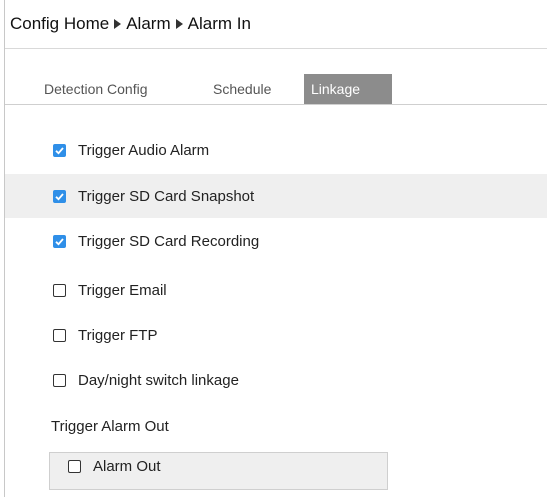 This screenshot has width=547, height=497. Describe the element at coordinates (276, 335) in the screenshot. I see `option-row-trigger-ftp: Trigger FTP` at that location.